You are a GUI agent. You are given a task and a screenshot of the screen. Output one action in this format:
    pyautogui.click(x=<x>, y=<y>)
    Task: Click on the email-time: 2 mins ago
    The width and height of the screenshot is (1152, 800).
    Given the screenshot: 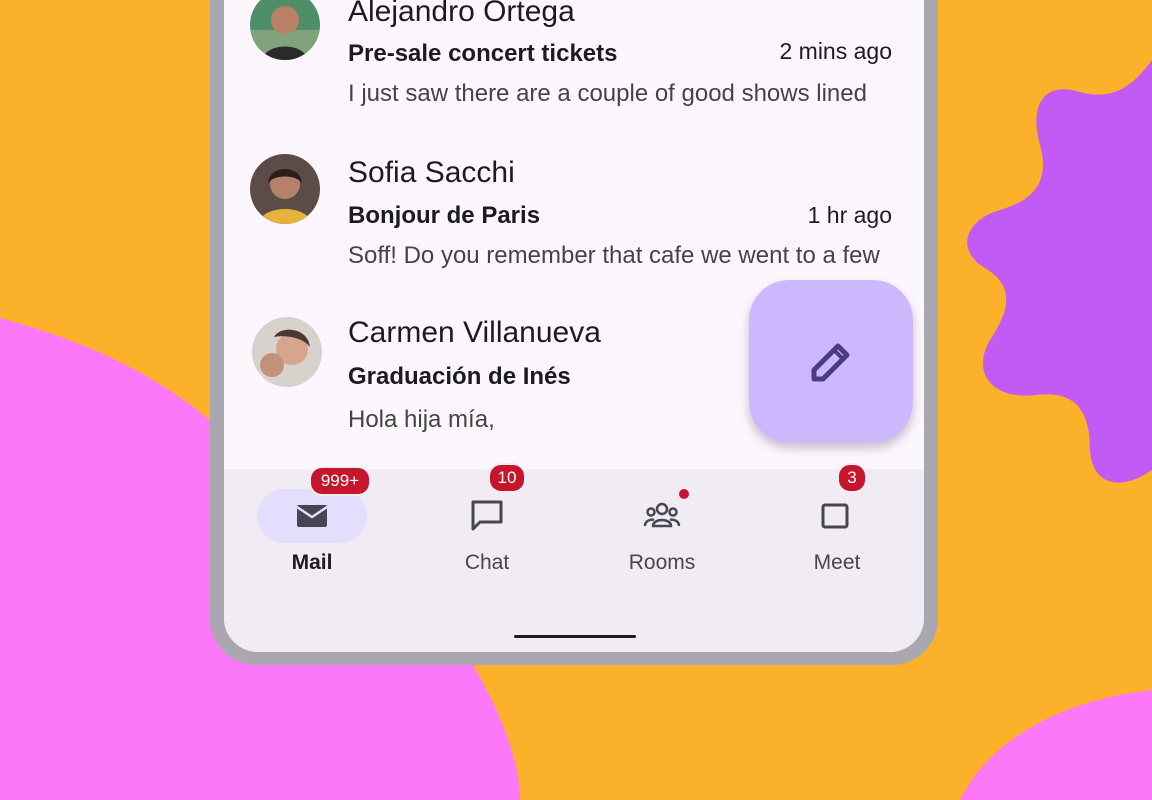 What is the action you would take?
    pyautogui.click(x=835, y=51)
    